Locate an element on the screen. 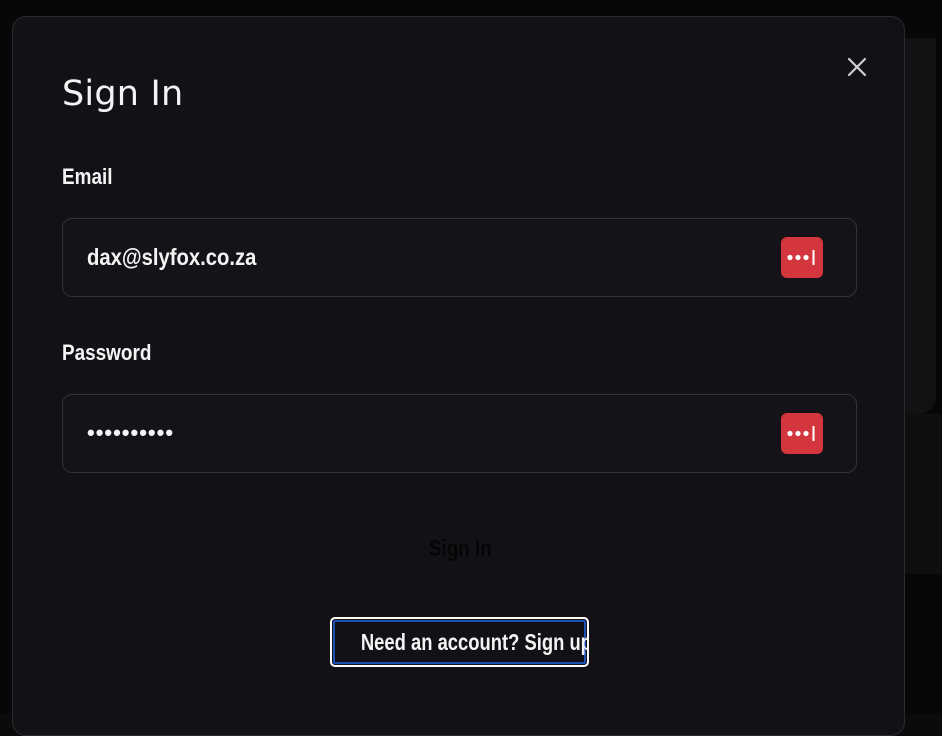  password-password-manager-button is located at coordinates (802, 433).